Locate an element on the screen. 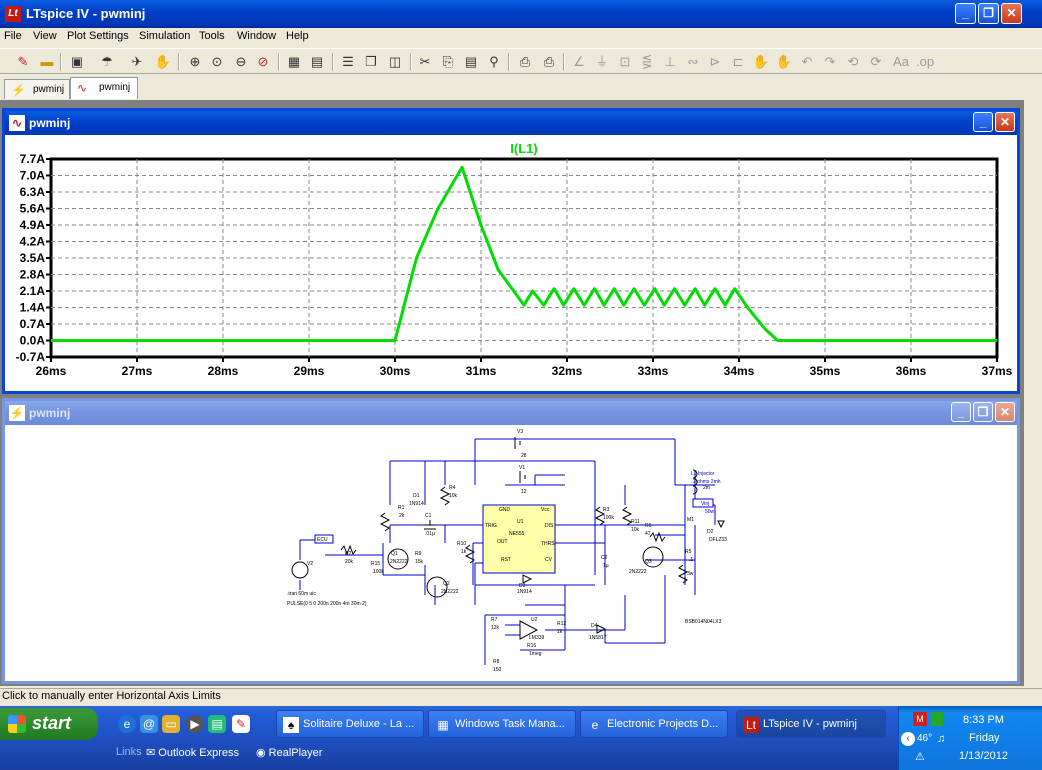 The height and width of the screenshot is (770, 1042). paste-icon: ▤ is located at coordinates (471, 62).